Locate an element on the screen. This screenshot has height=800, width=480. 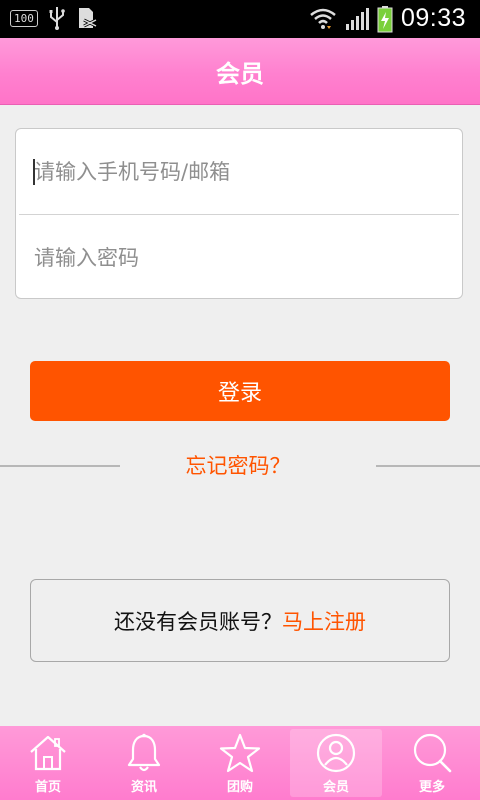
status-bar-right-icons: 09:33 is located at coordinates (387, 18).